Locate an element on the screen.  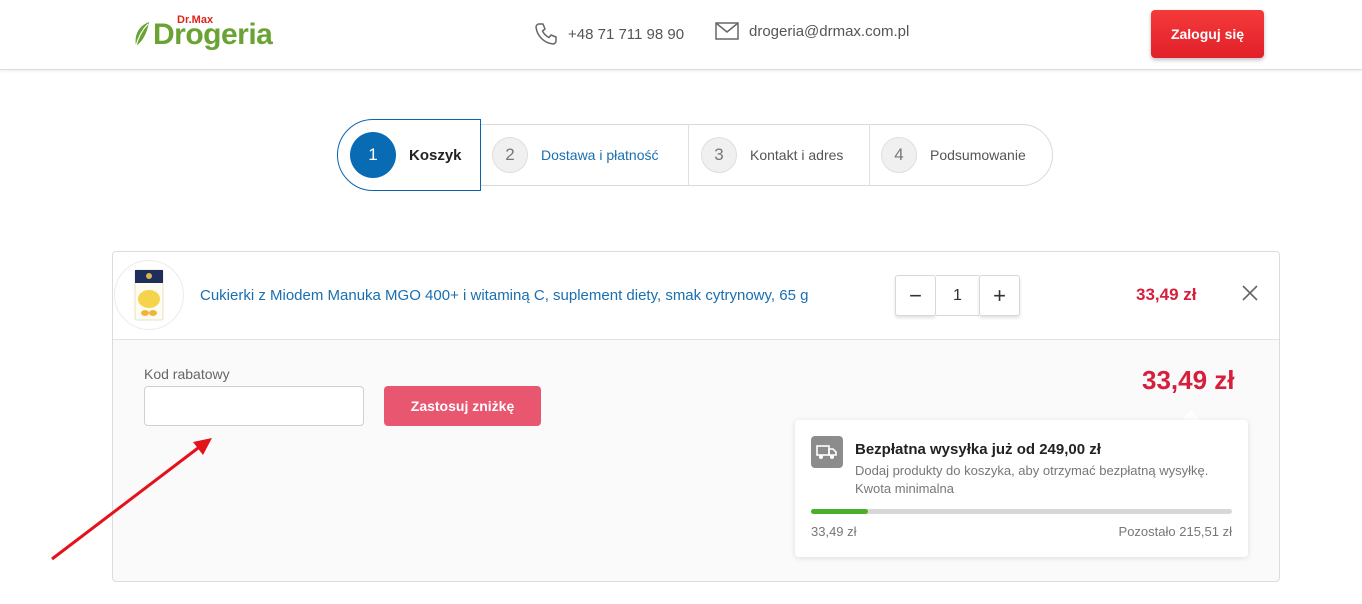
quantity-input is located at coordinates (957, 295).